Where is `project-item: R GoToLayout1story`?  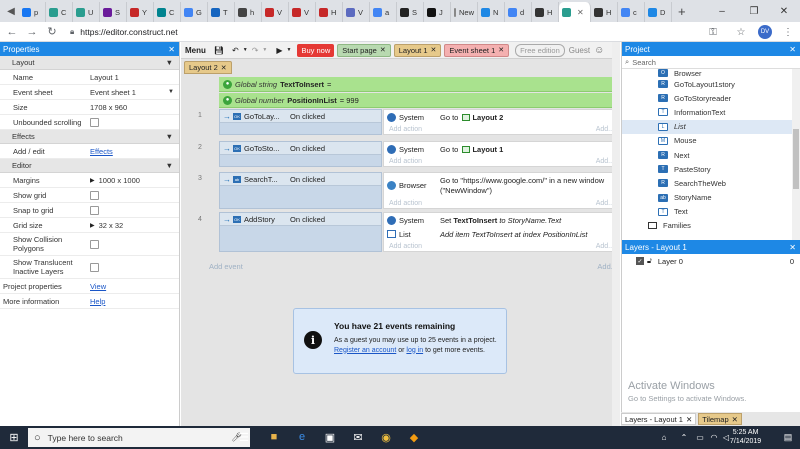
project-item: R GoToLayout1story is located at coordinates (711, 84).